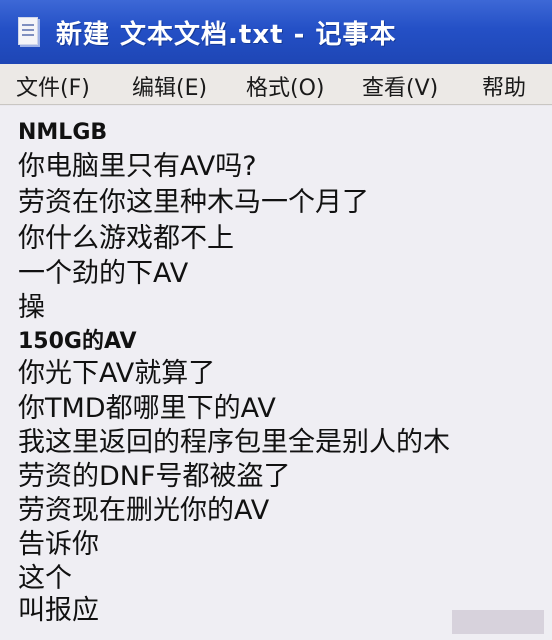 The height and width of the screenshot is (640, 552). I want to click on text-line: 一个劲的下AV, so click(103, 273).